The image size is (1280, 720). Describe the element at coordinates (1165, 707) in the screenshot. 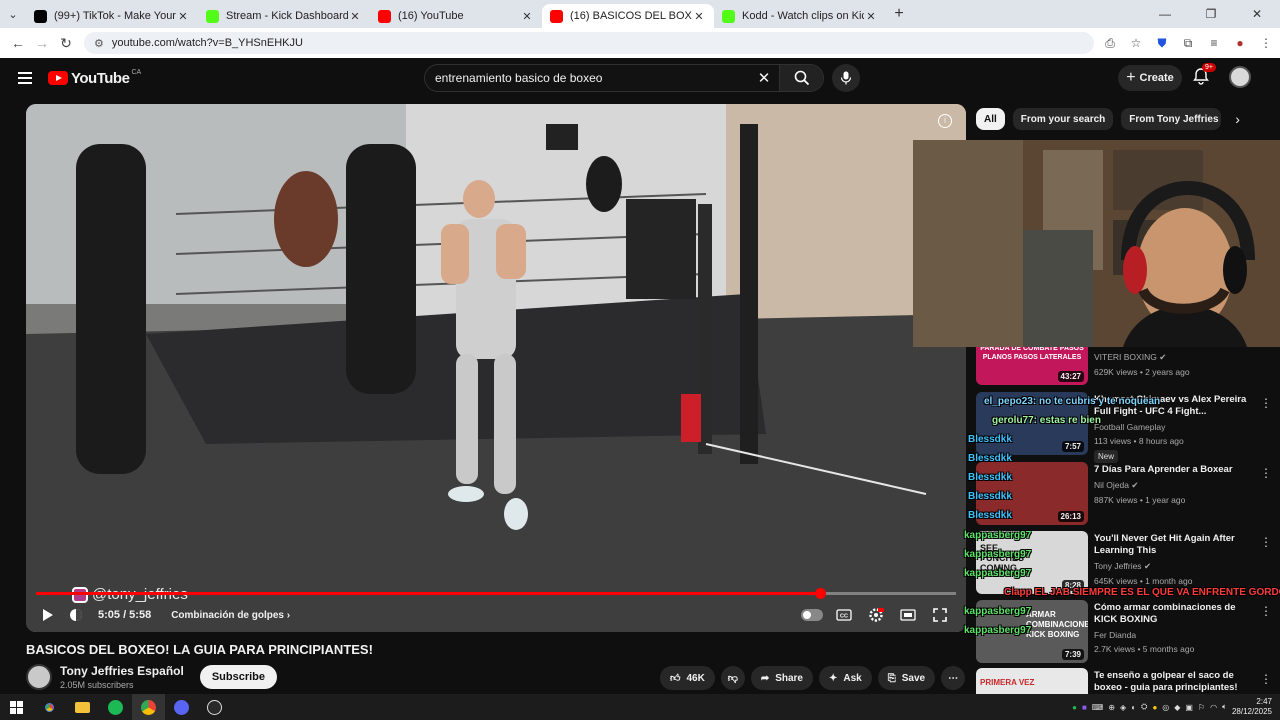

I see `app-tray-icon: ◎` at that location.